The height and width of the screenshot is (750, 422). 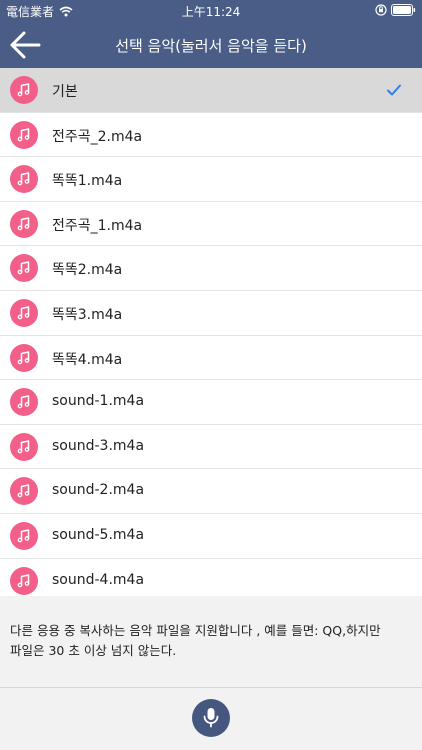 I want to click on header: 電信業者 上午11:24 선택 음악(눌러서 음악을 듣다), so click(x=211, y=34).